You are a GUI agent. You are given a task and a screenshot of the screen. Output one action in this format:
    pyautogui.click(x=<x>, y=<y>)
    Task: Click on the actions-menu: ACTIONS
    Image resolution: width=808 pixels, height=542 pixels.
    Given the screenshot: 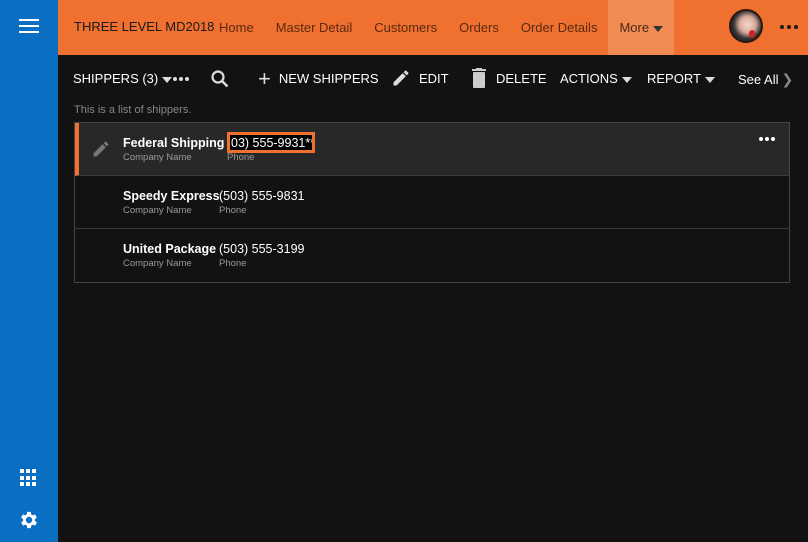 What is the action you would take?
    pyautogui.click(x=596, y=79)
    